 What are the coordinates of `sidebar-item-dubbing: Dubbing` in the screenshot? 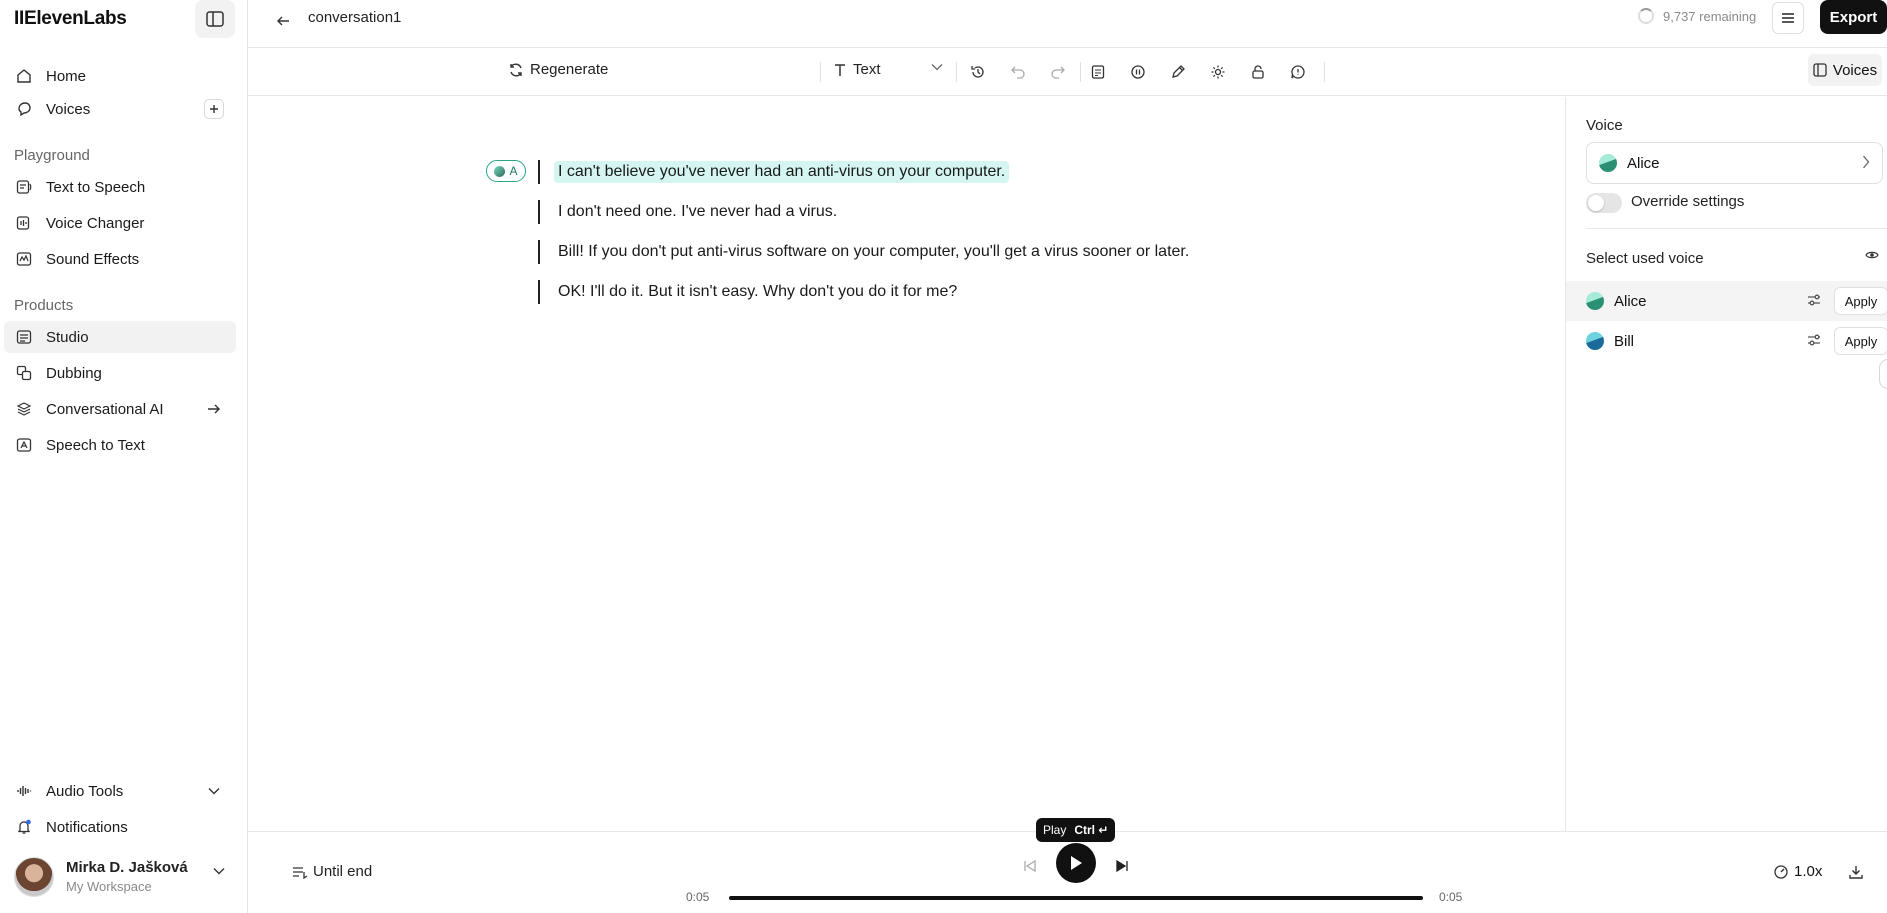 It's located at (120, 373).